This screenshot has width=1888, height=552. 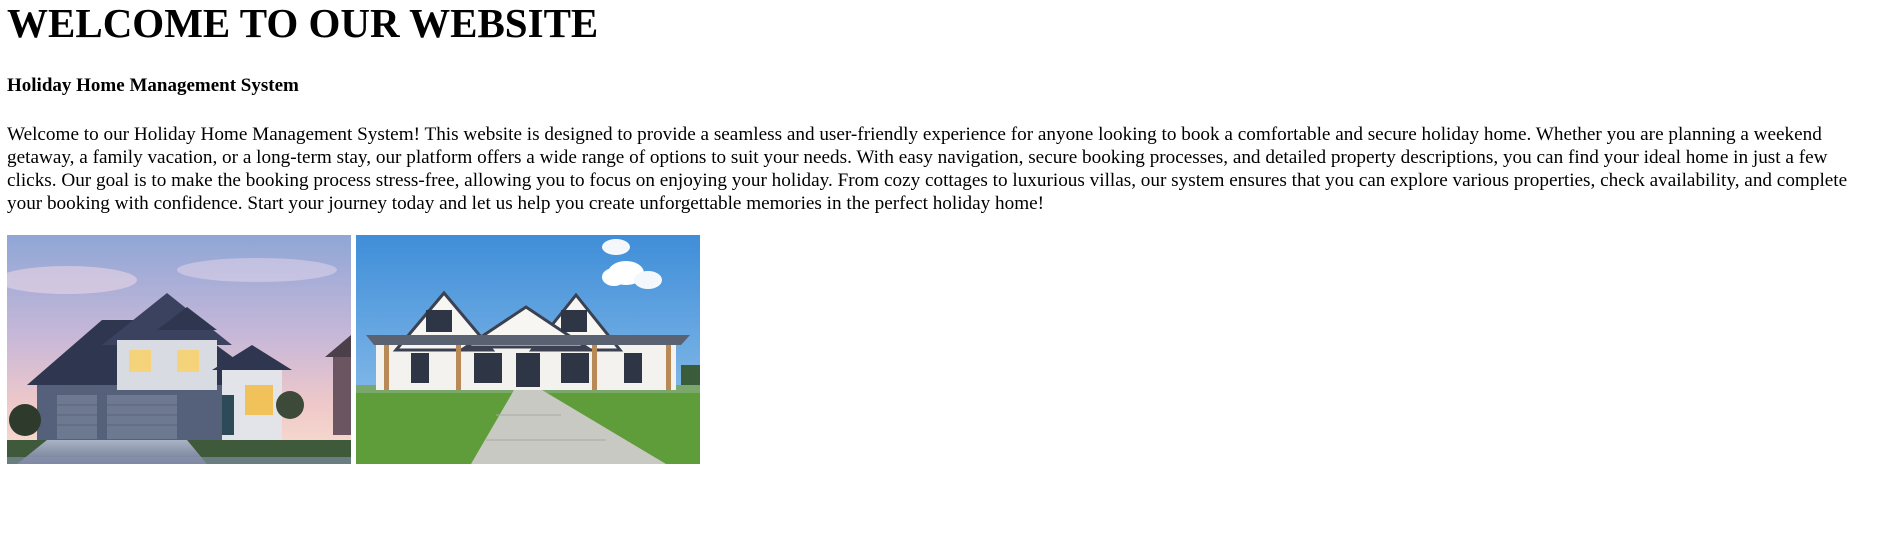 I want to click on house-photo-dusk, so click(x=179, y=349).